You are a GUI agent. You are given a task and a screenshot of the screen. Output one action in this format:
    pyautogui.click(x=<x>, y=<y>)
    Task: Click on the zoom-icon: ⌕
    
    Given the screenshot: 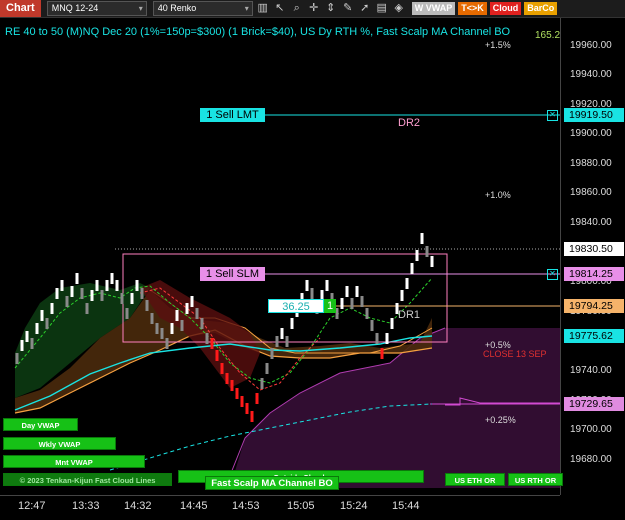 What is the action you would take?
    pyautogui.click(x=297, y=8)
    